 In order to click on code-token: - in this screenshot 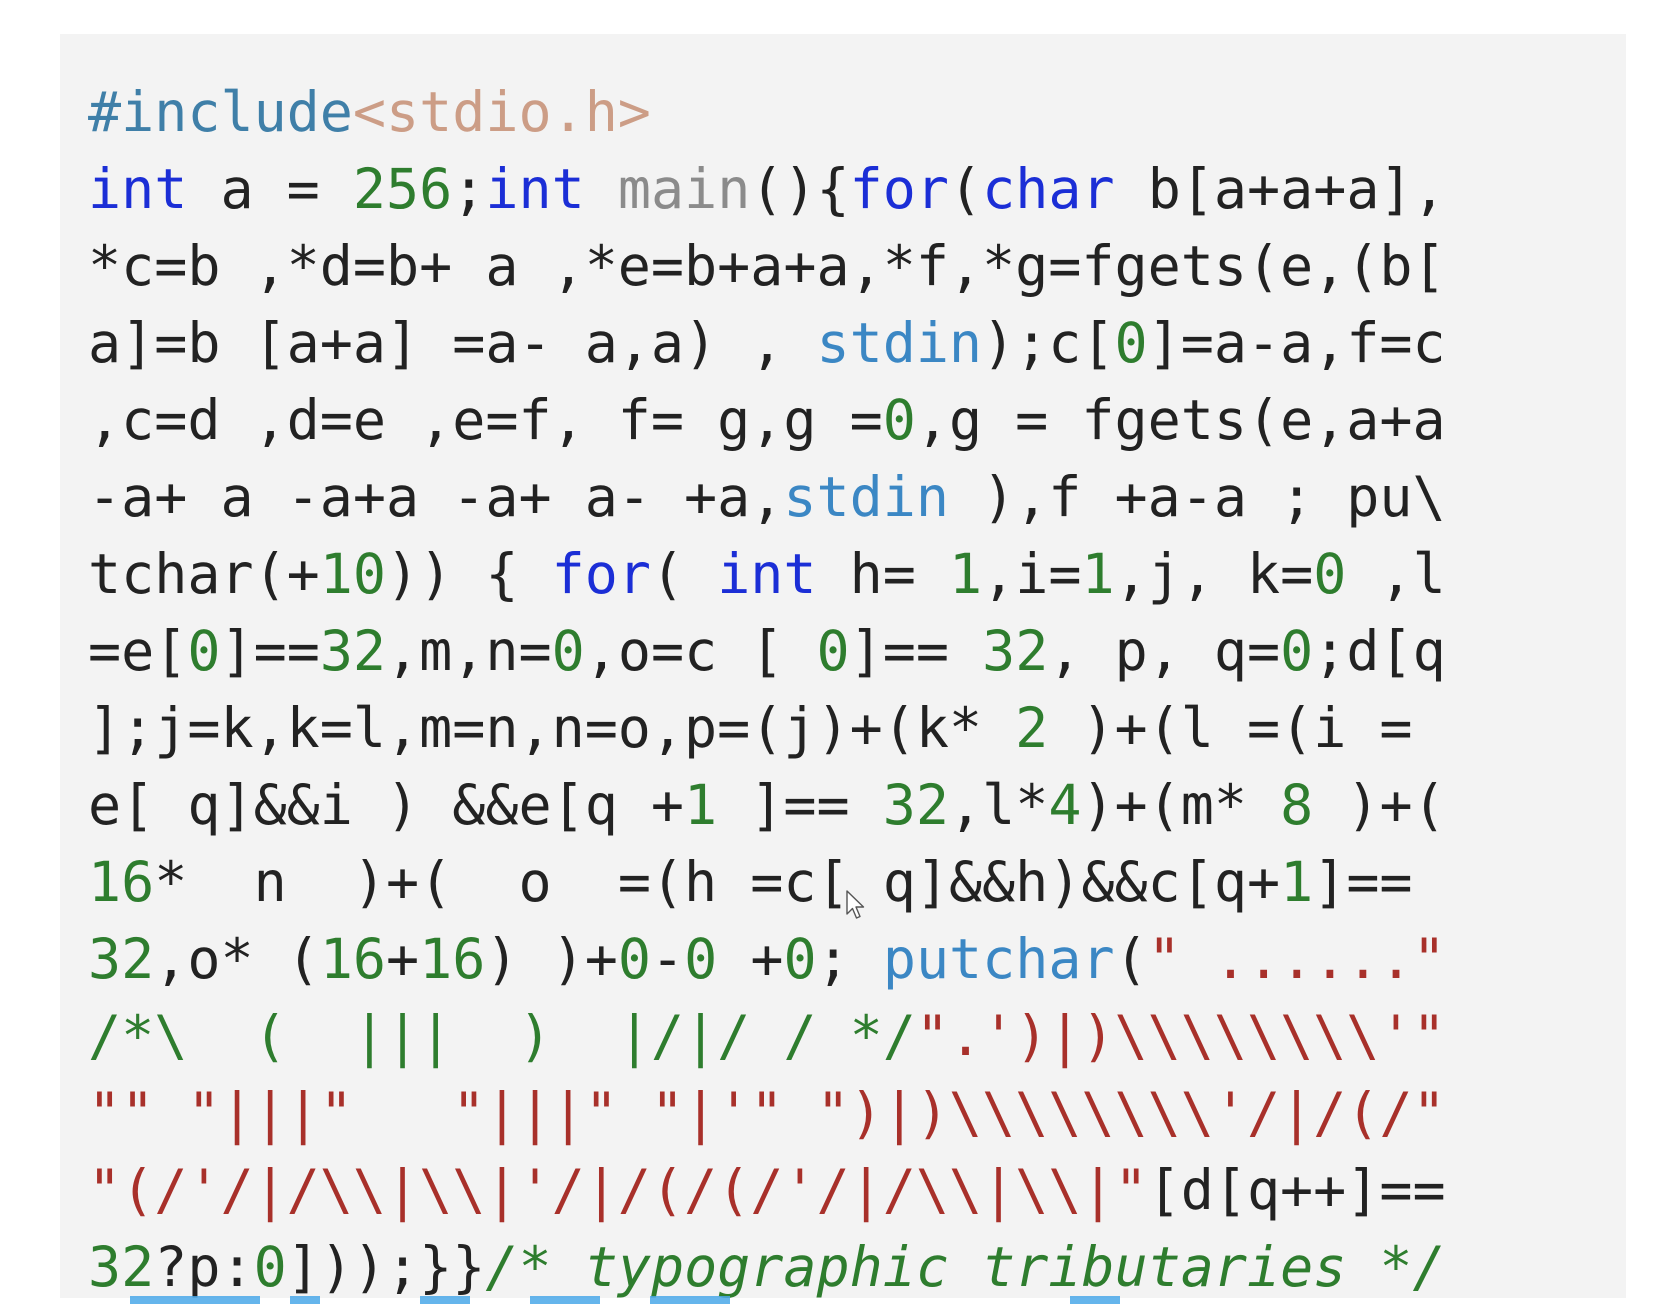, I will do `click(667, 959)`.